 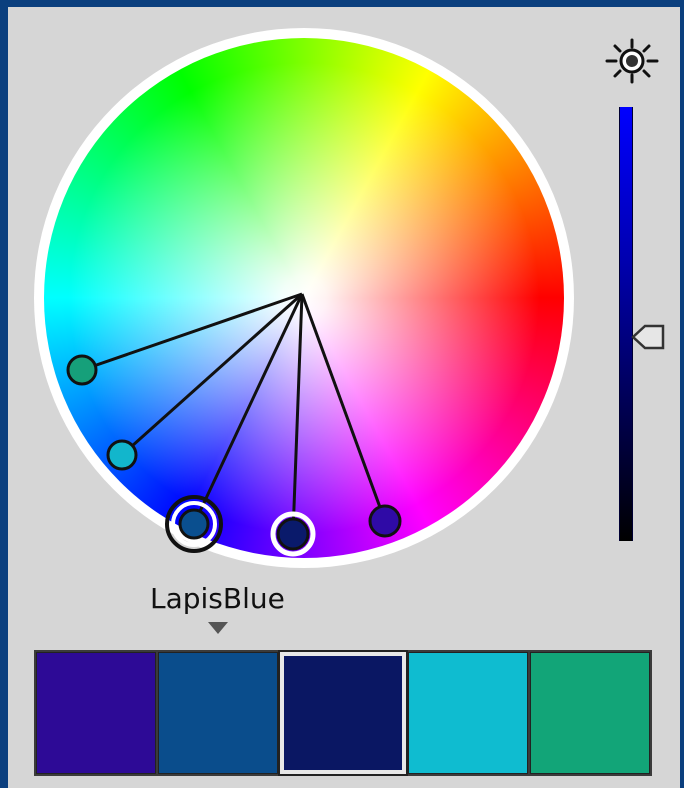 I want to click on handle-navy, so click(x=293, y=534).